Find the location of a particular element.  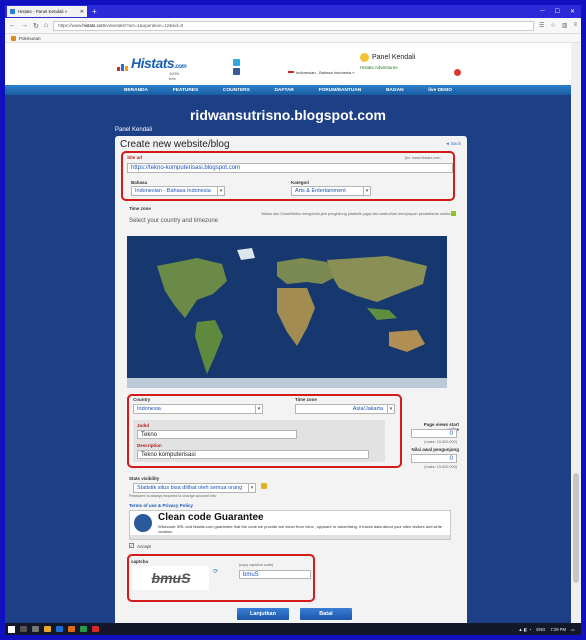

task-view-icon is located at coordinates (35, 629).